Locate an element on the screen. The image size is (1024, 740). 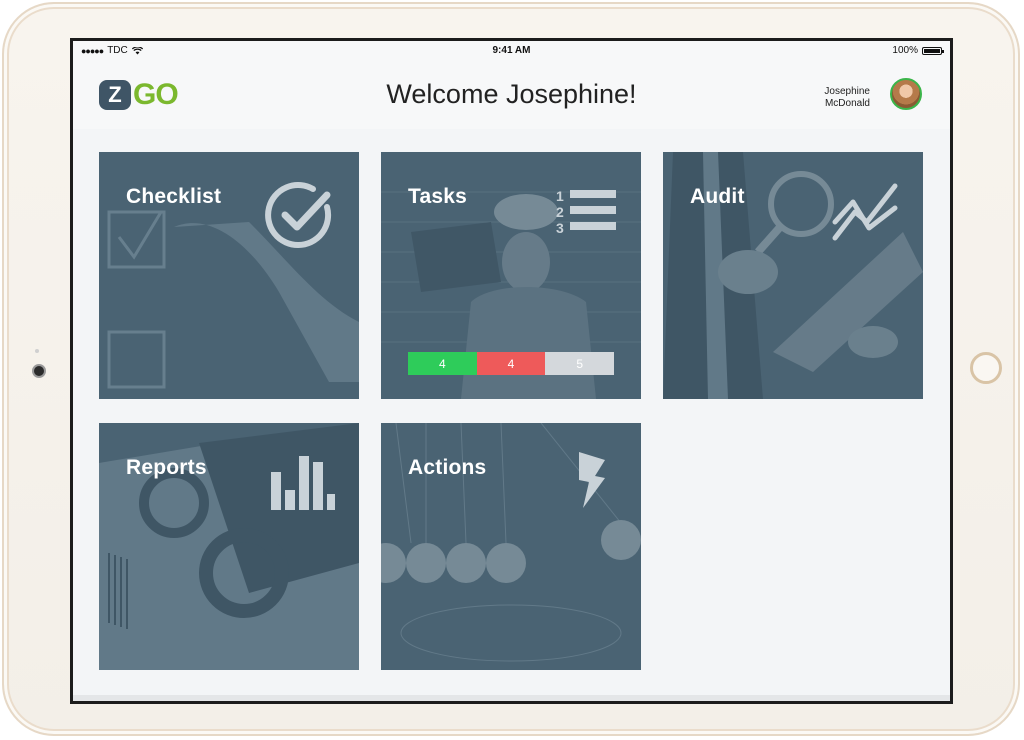
tile-audit: Audit is located at coordinates (793, 275).